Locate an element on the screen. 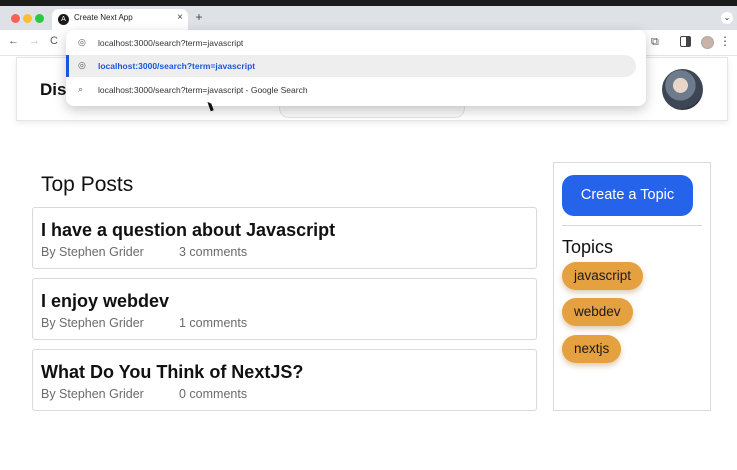 This screenshot has width=737, height=470. post-title: I enjoy webdev is located at coordinates (105, 301).